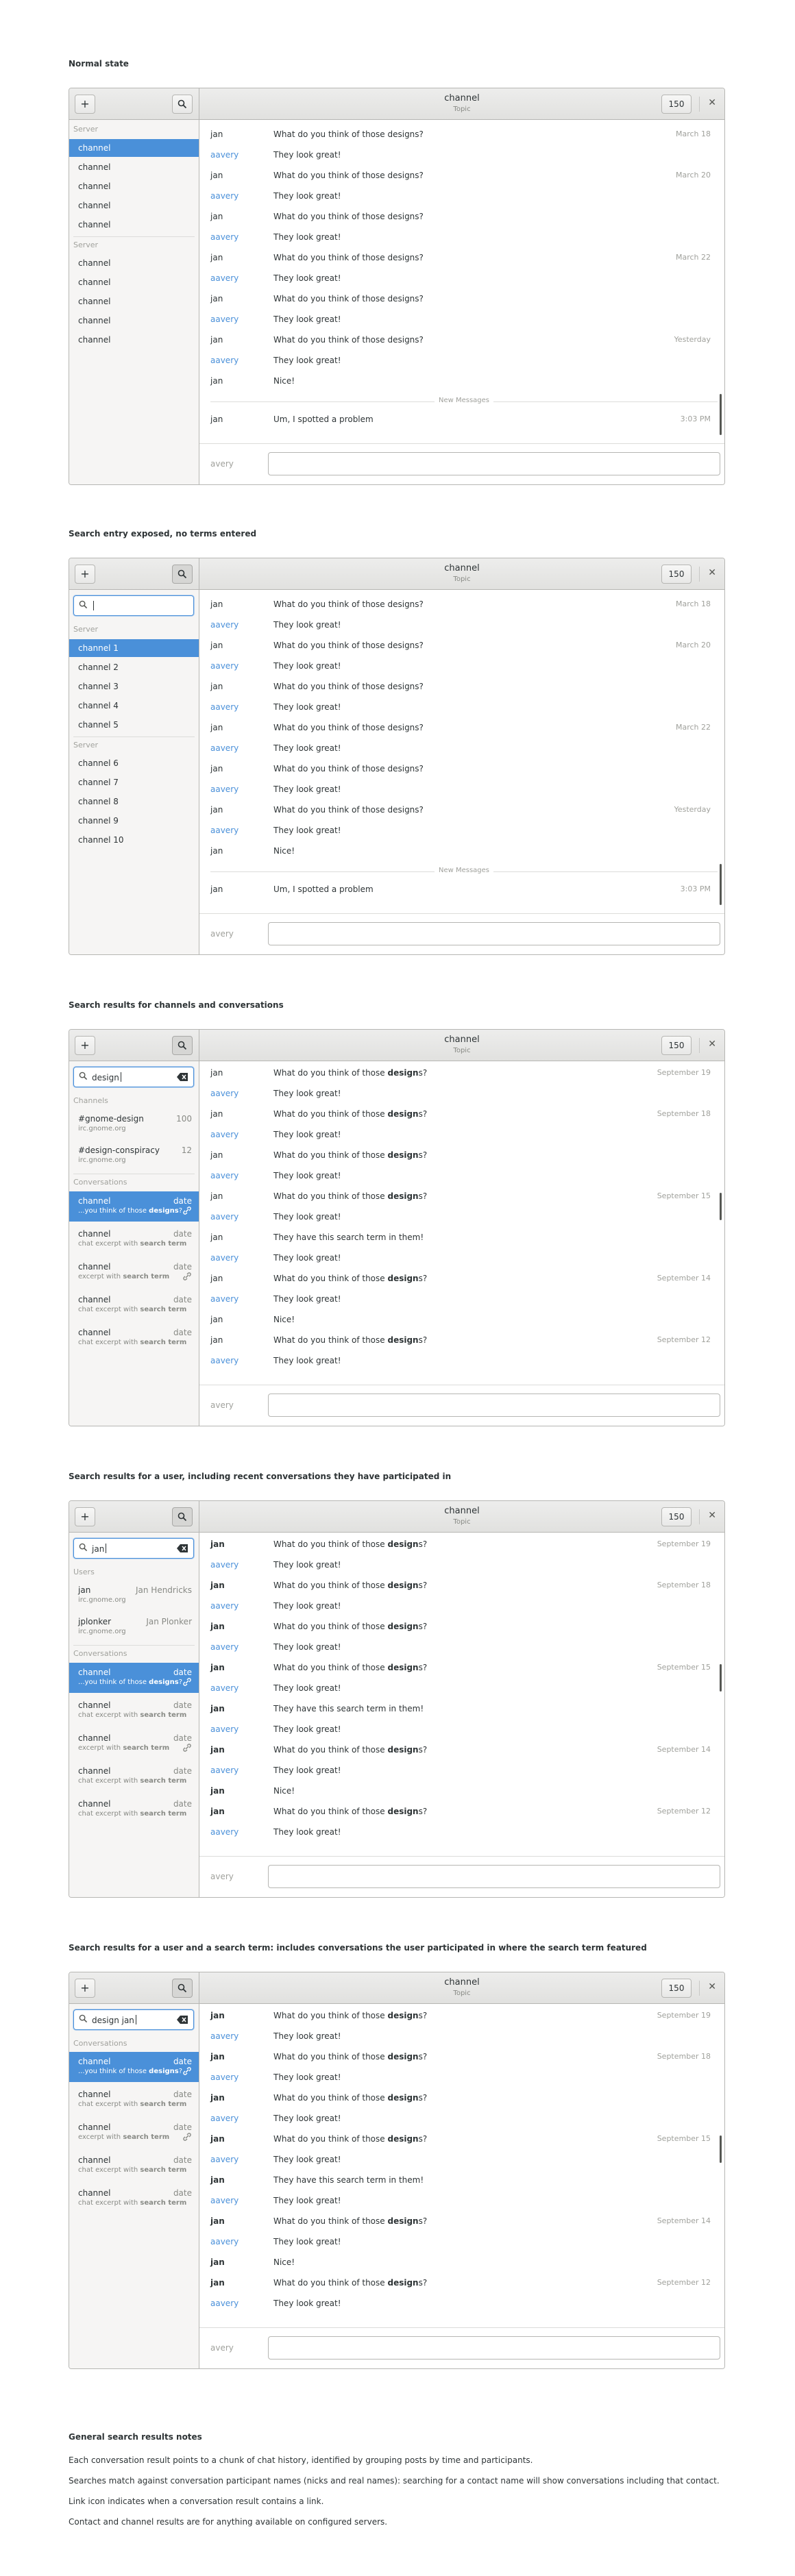 The width and height of the screenshot is (795, 2576). Describe the element at coordinates (134, 706) in the screenshot. I see `channel-item: channel 4` at that location.